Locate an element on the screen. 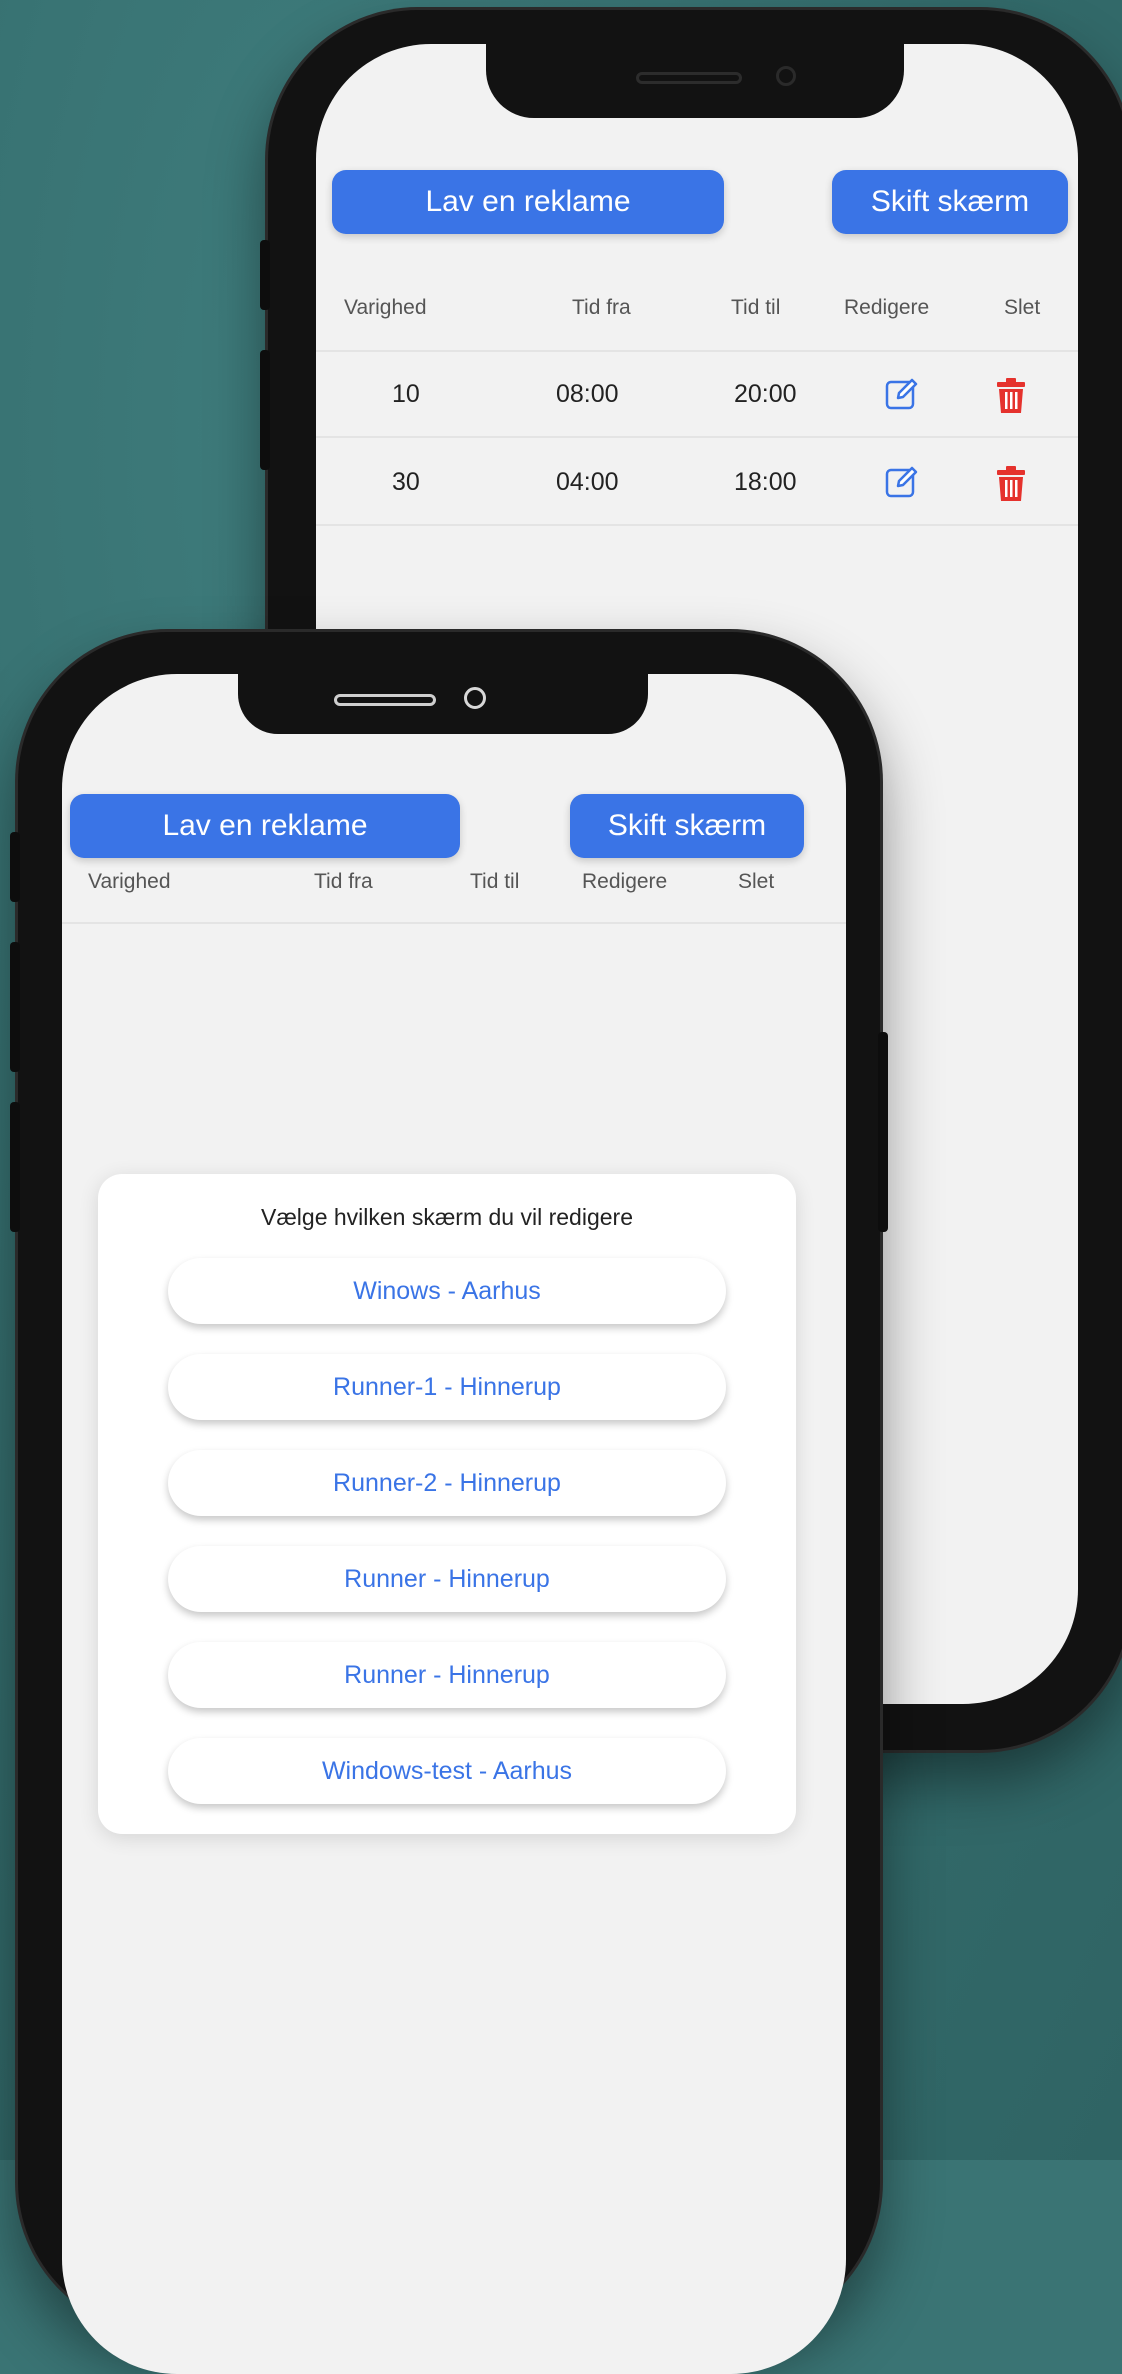 The width and height of the screenshot is (1122, 2374). modal-title: Vælge hvilken skærm du vil redigere is located at coordinates (447, 1217).